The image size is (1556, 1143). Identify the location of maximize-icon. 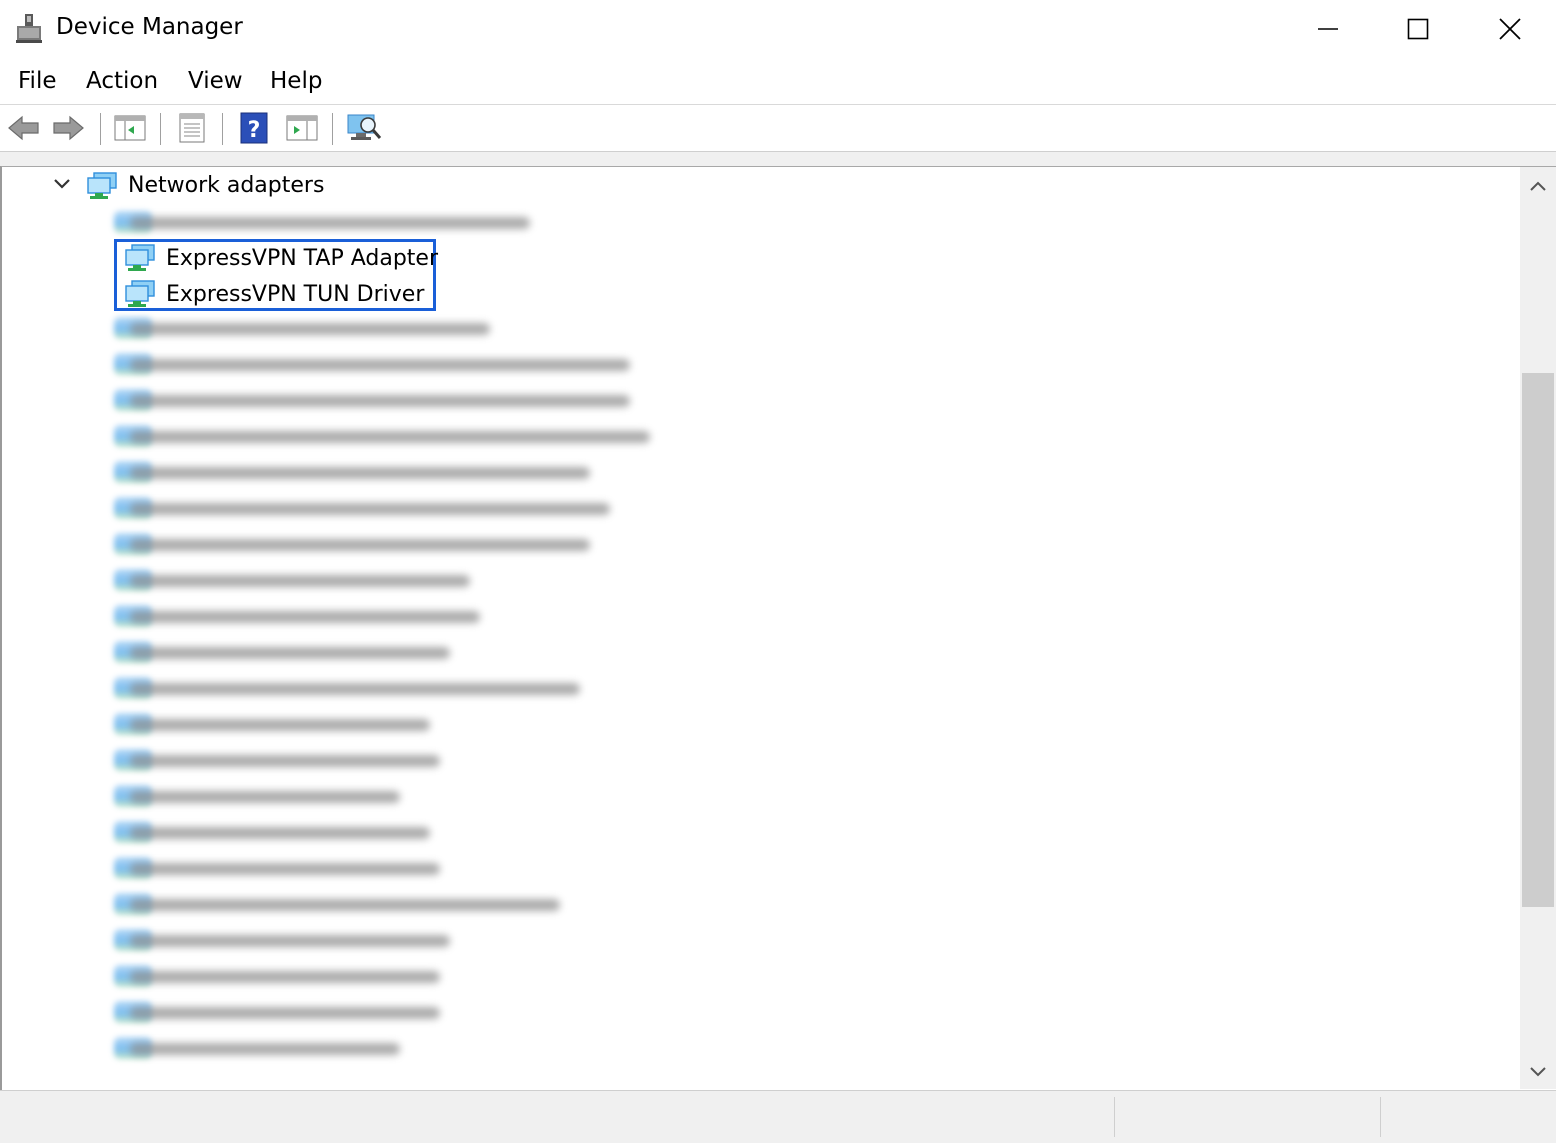
(1418, 29).